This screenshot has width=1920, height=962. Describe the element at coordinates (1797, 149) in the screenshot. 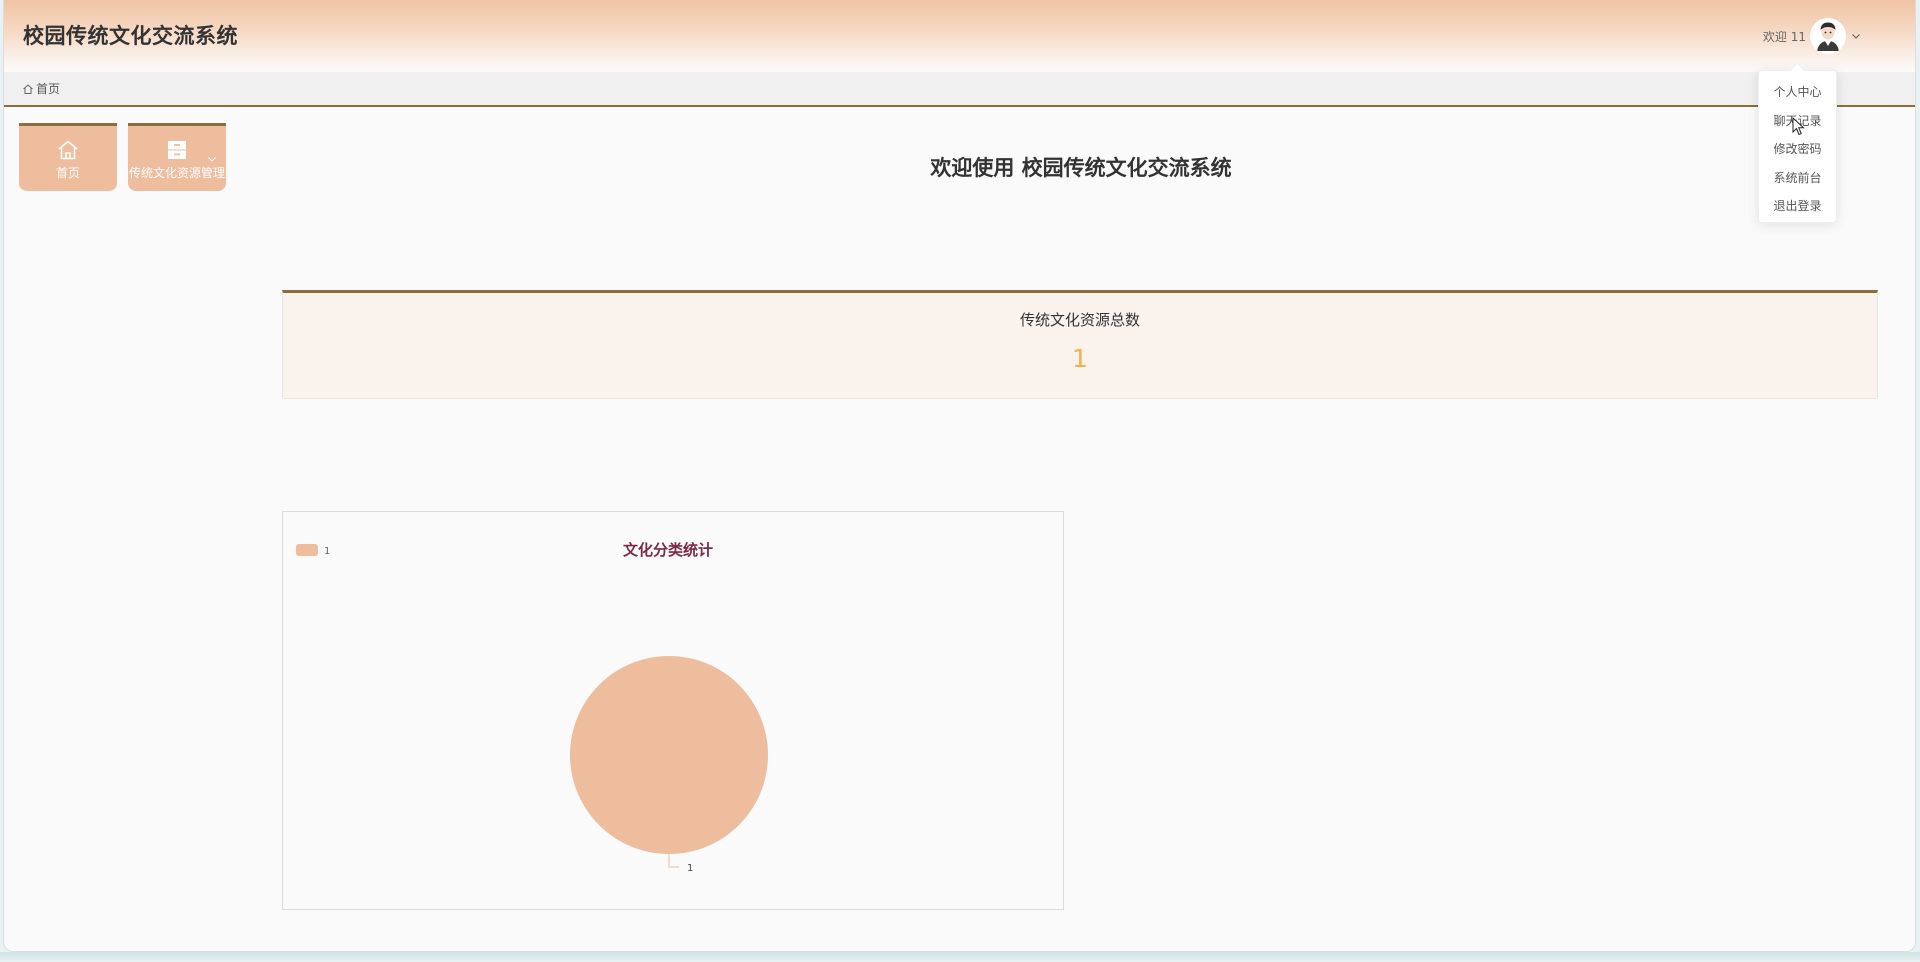

I see `menu-item-change-password: 修改密码` at that location.